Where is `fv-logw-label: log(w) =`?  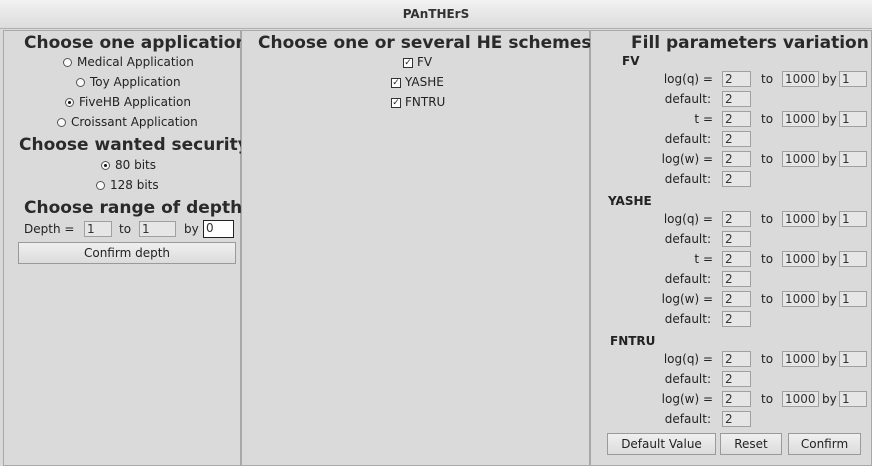 fv-logw-label: log(w) = is located at coordinates (687, 159).